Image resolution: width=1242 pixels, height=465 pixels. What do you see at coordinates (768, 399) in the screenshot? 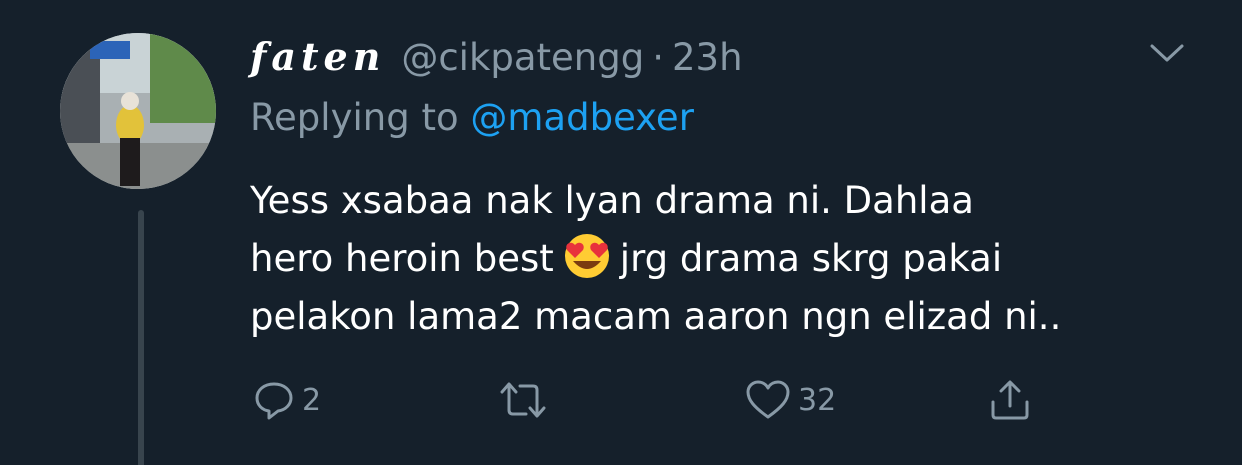
I see `heart-icon` at bounding box center [768, 399].